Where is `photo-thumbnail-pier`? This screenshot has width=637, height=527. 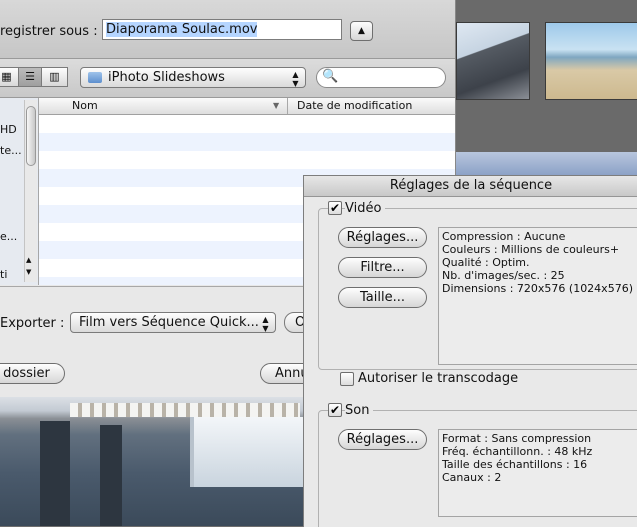
photo-thumbnail-pier is located at coordinates (493, 61).